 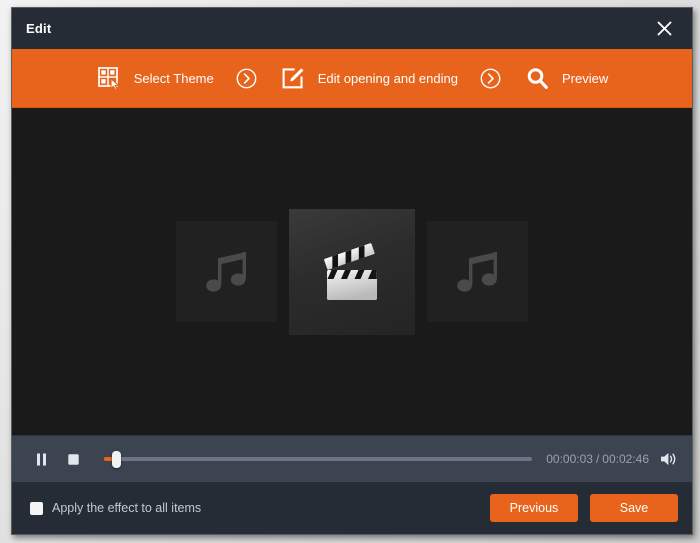 I want to click on seek-handle, so click(x=116, y=459).